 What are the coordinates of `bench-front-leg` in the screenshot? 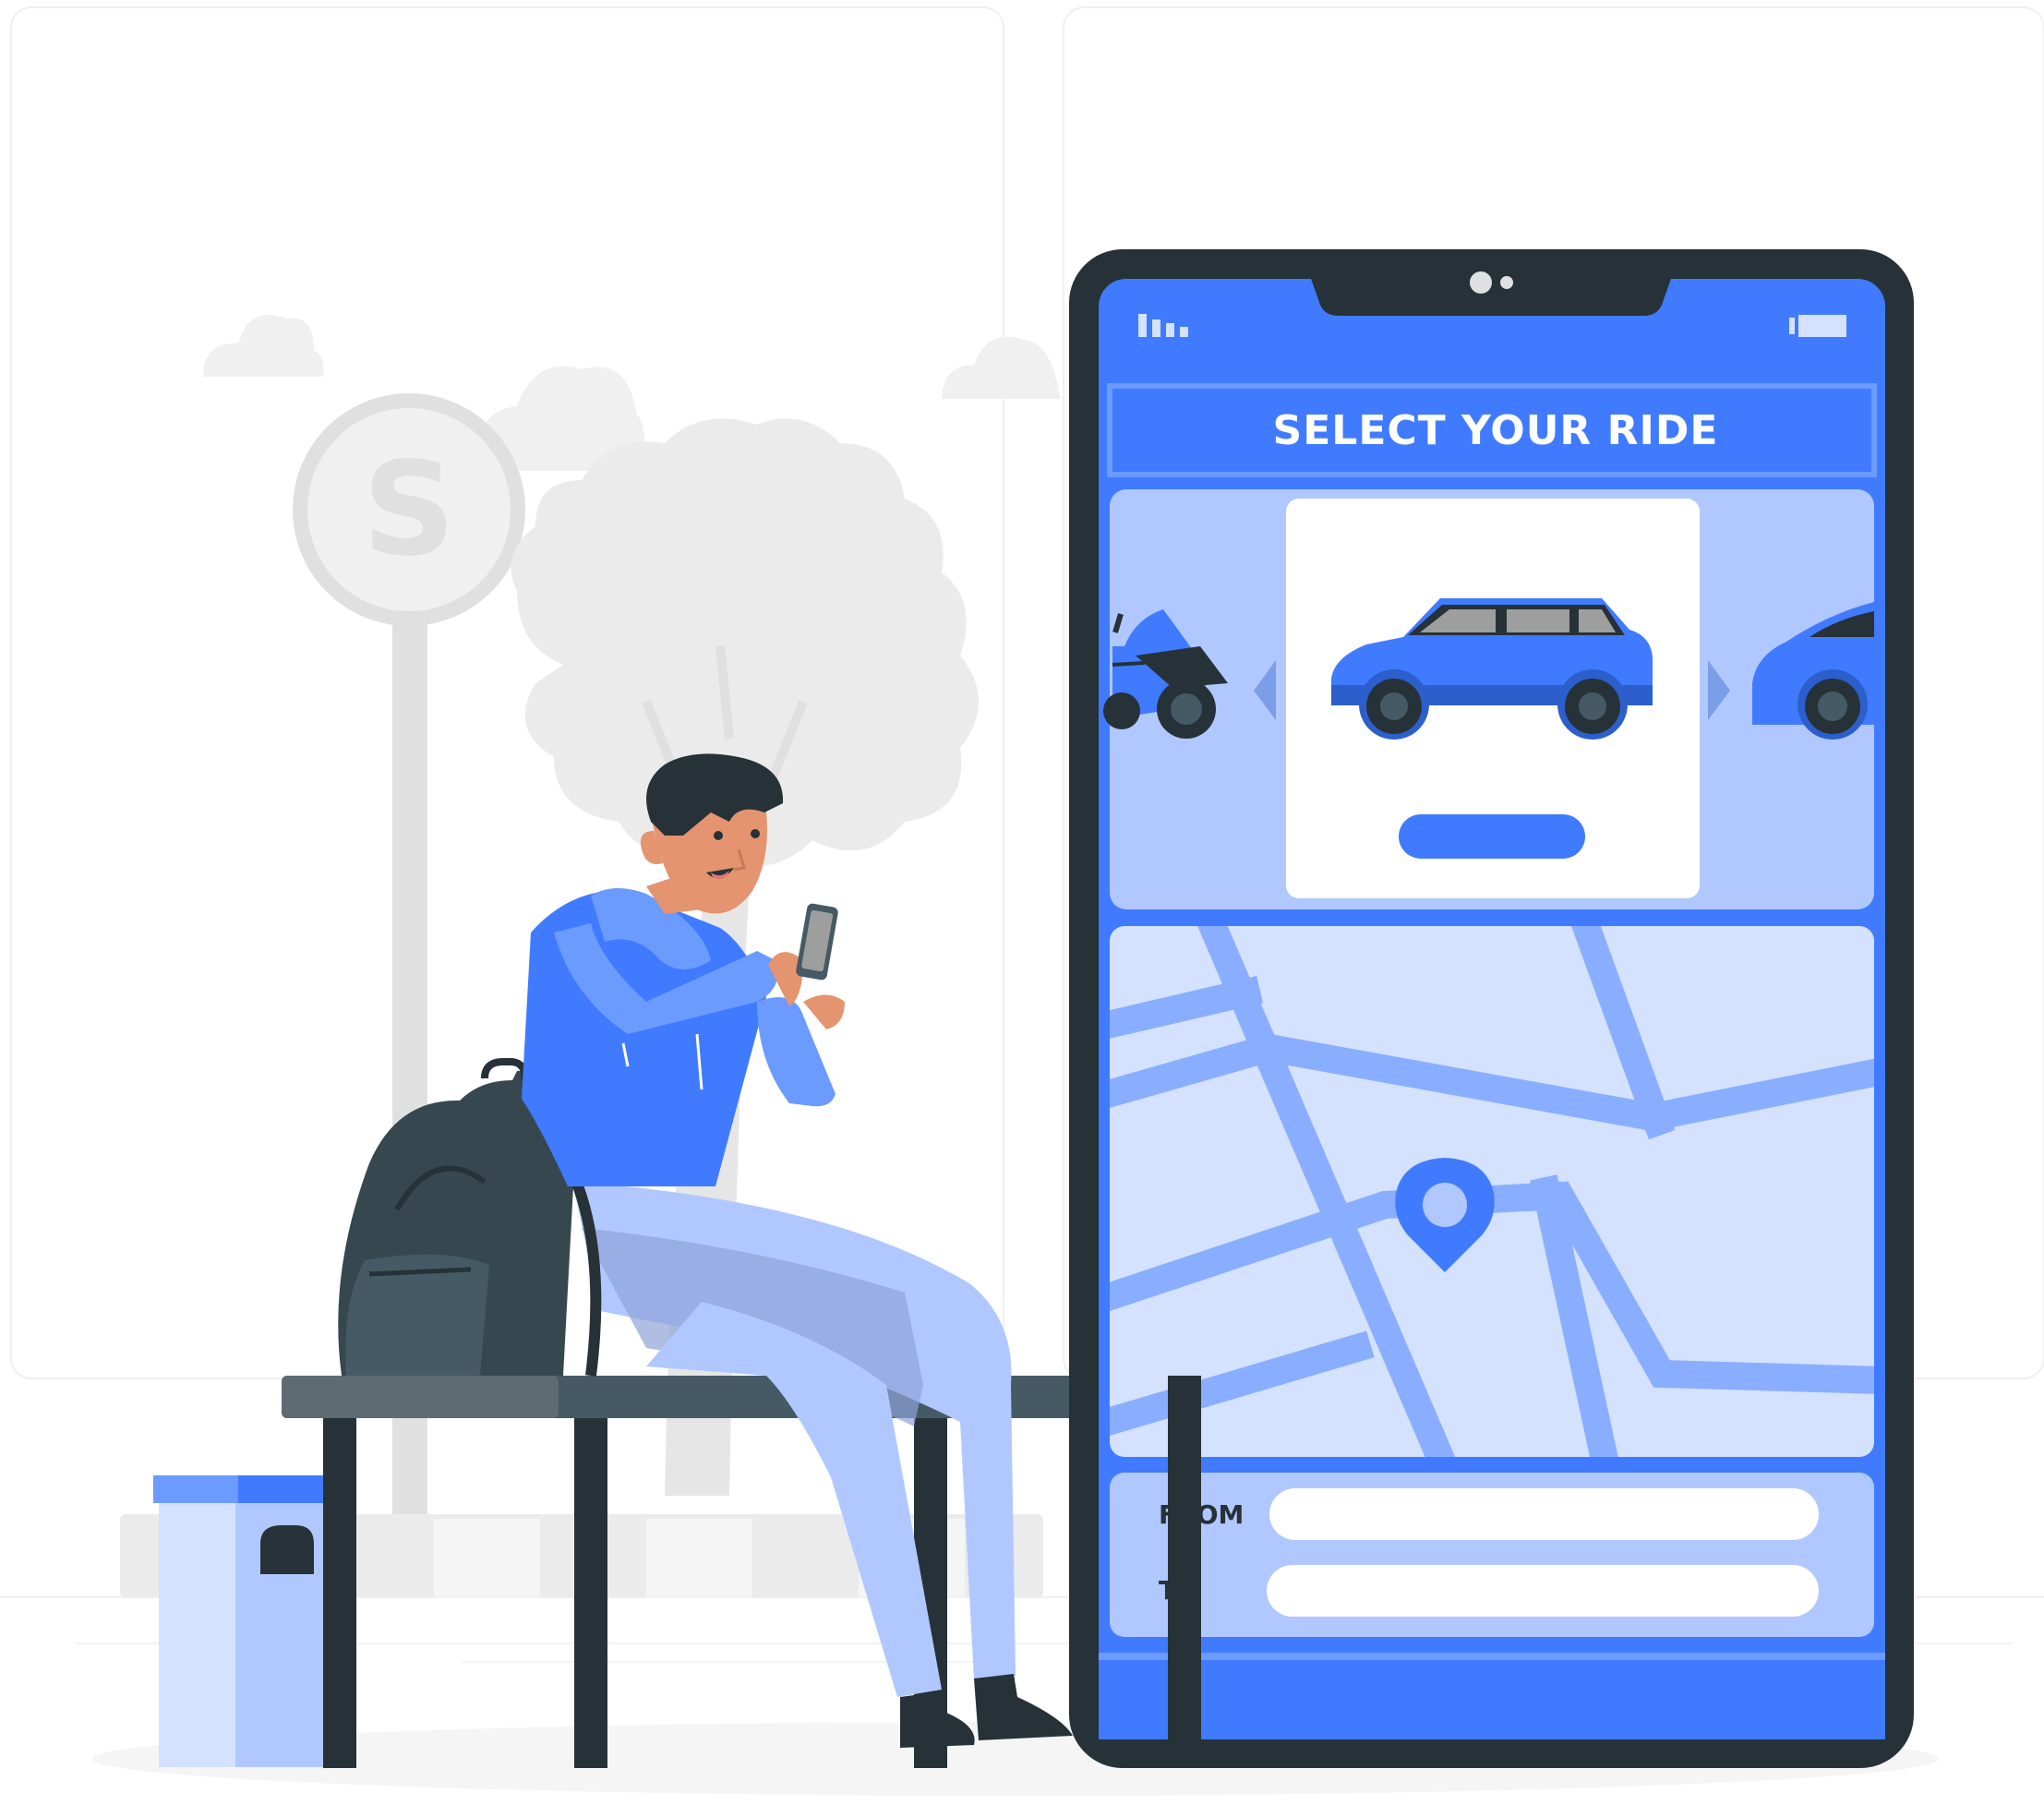 It's located at (1184, 1572).